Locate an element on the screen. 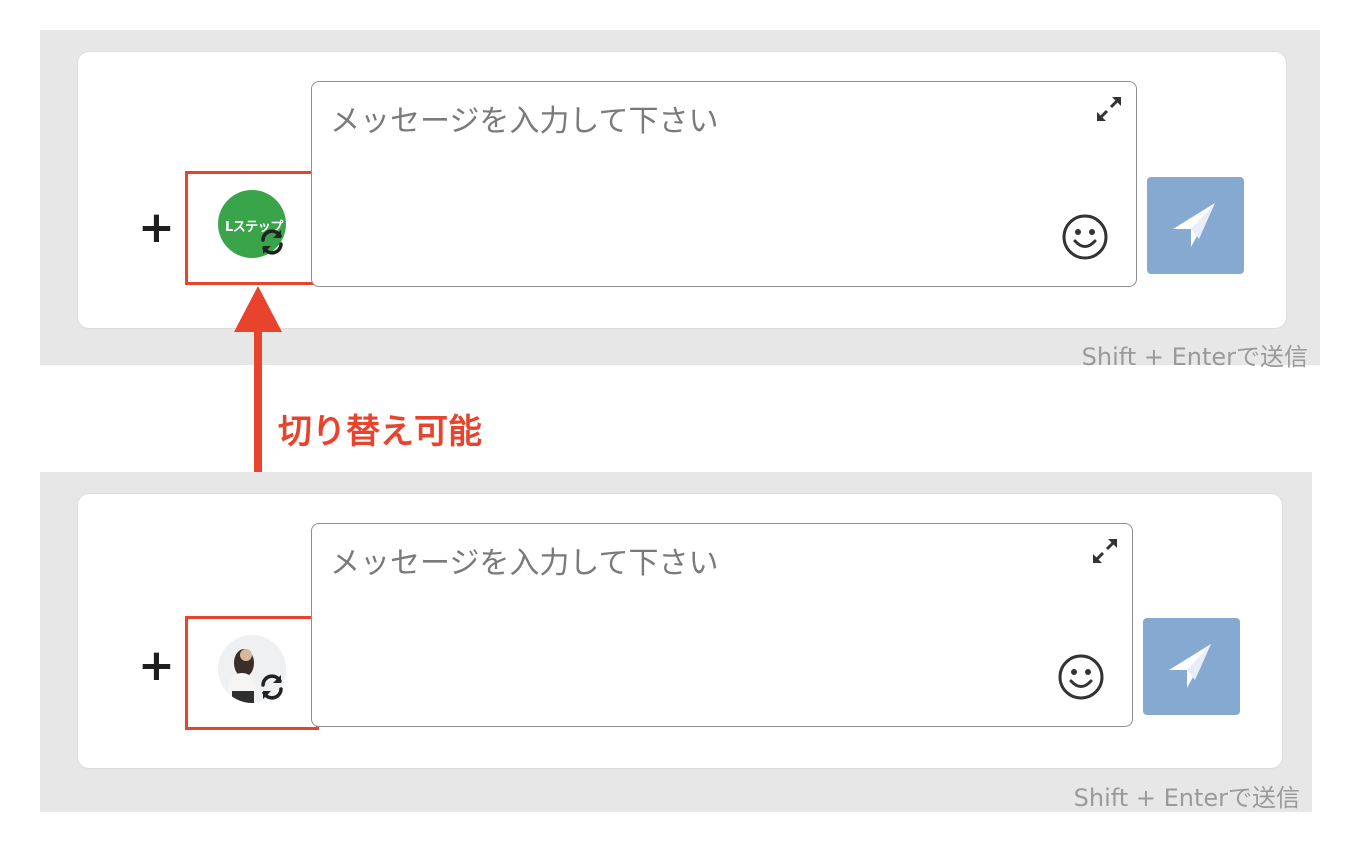 This screenshot has width=1350, height=854. switchable-annotation: 切り替え可能 is located at coordinates (380, 432).